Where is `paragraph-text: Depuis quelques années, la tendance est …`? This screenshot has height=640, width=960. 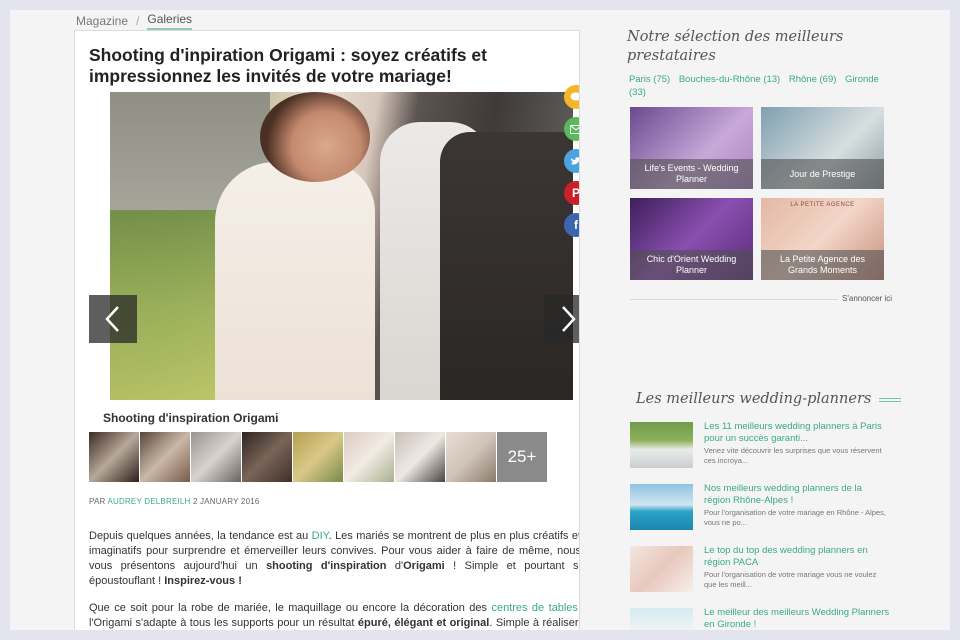
paragraph-text: Depuis quelques années, la tendance est … is located at coordinates (200, 536).